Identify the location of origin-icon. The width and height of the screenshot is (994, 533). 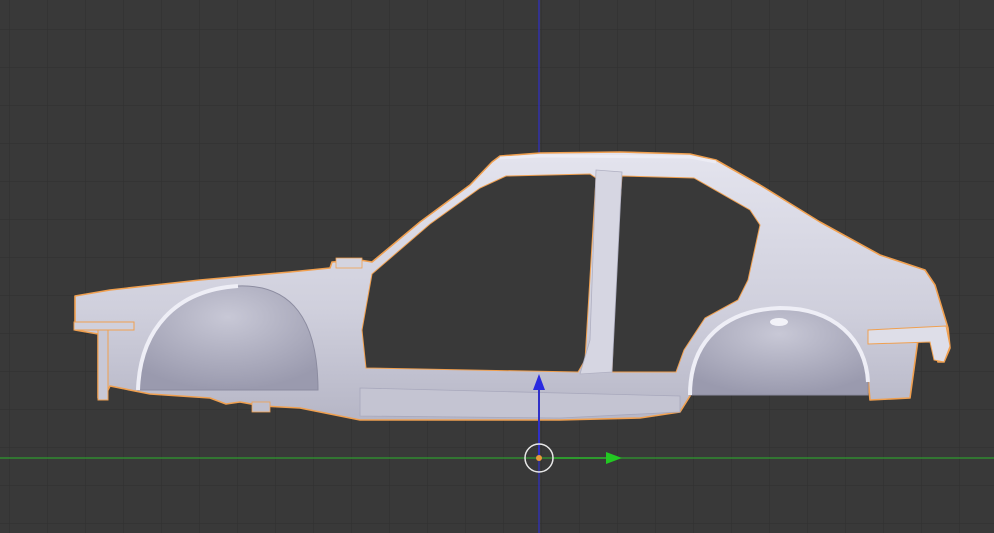
(539, 458).